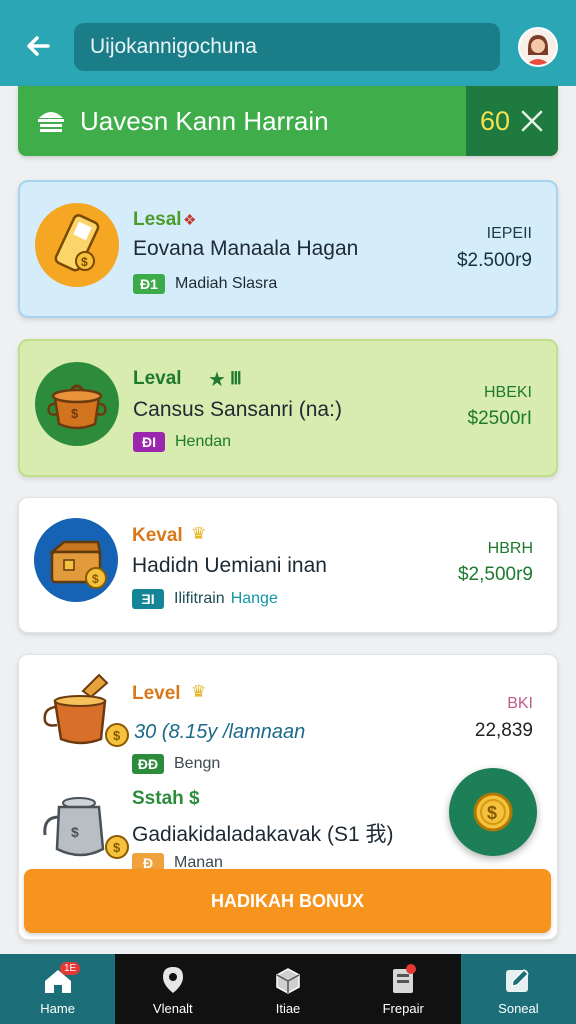 This screenshot has height=1024, width=576. I want to click on bonus-button: HADIKAH BONUX, so click(287, 901).